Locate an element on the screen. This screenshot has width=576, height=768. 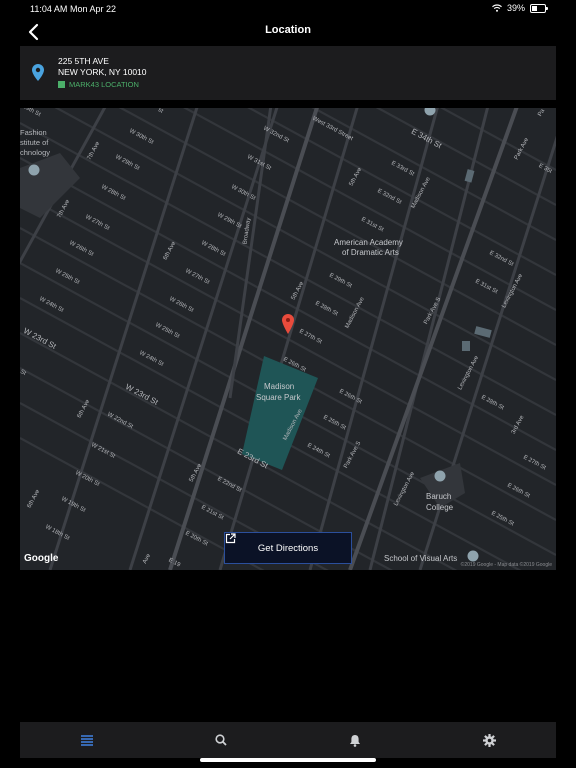
address-line-1: 225 5TH AVE is located at coordinates (83, 61).